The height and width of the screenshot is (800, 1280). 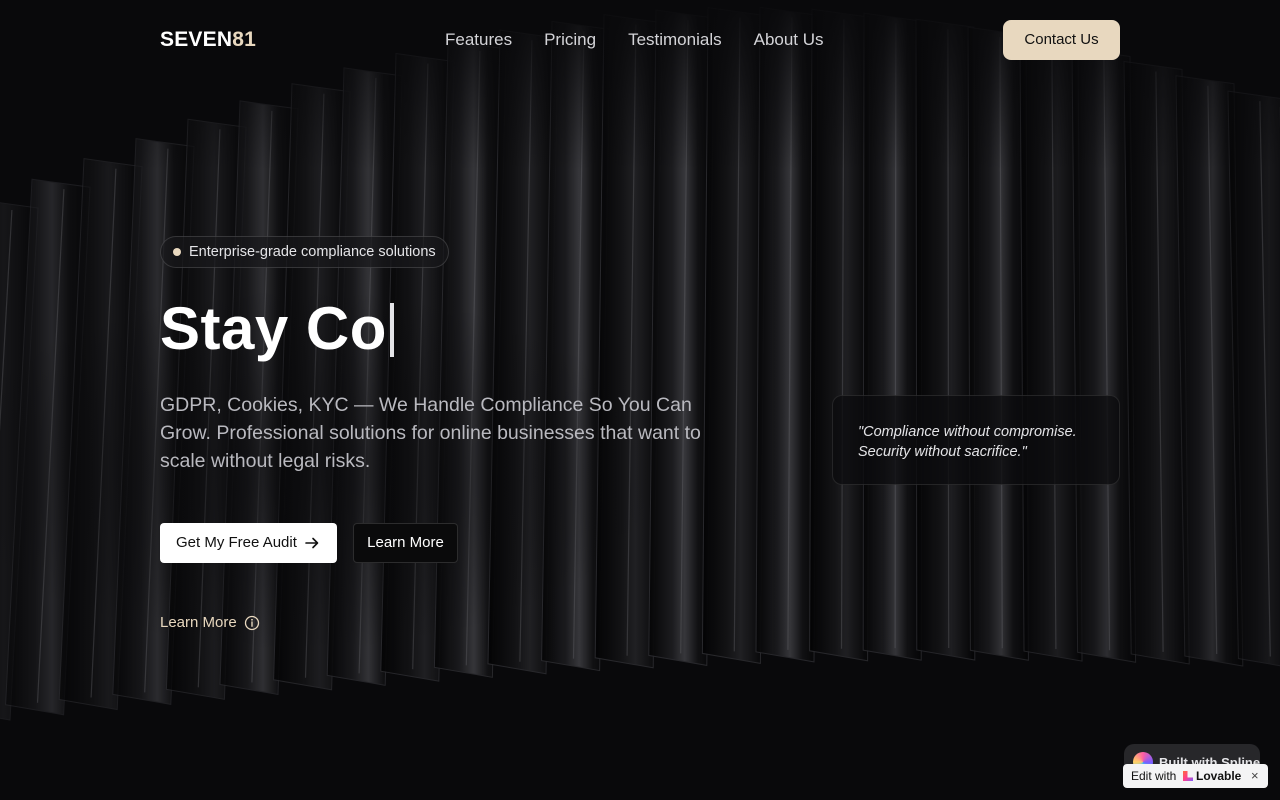 What do you see at coordinates (1061, 40) in the screenshot?
I see `contact-us-button: Contact Us` at bounding box center [1061, 40].